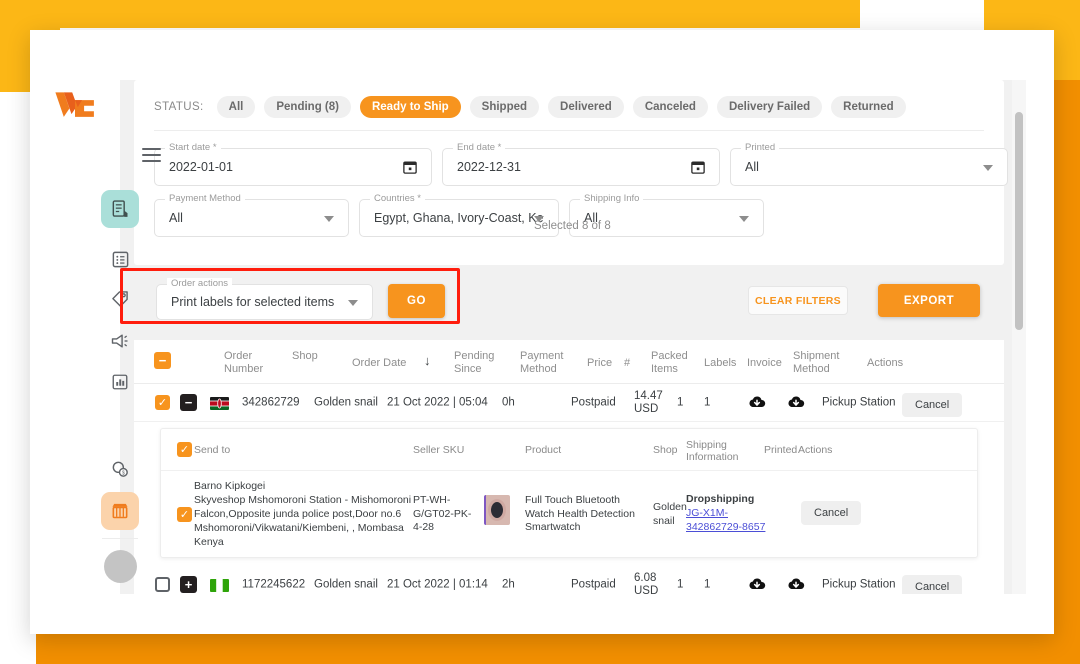 The width and height of the screenshot is (1080, 664). What do you see at coordinates (885, 363) in the screenshot?
I see `col-actions: Actions` at bounding box center [885, 363].